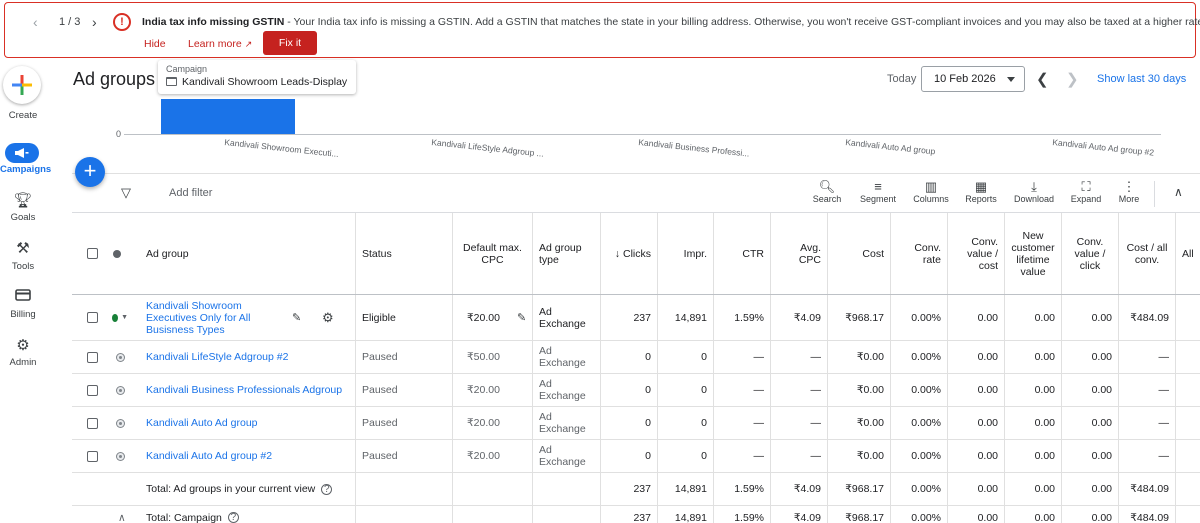 Image resolution: width=1200 pixels, height=523 pixels. I want to click on row-status-cell: ▼, so click(120, 317).